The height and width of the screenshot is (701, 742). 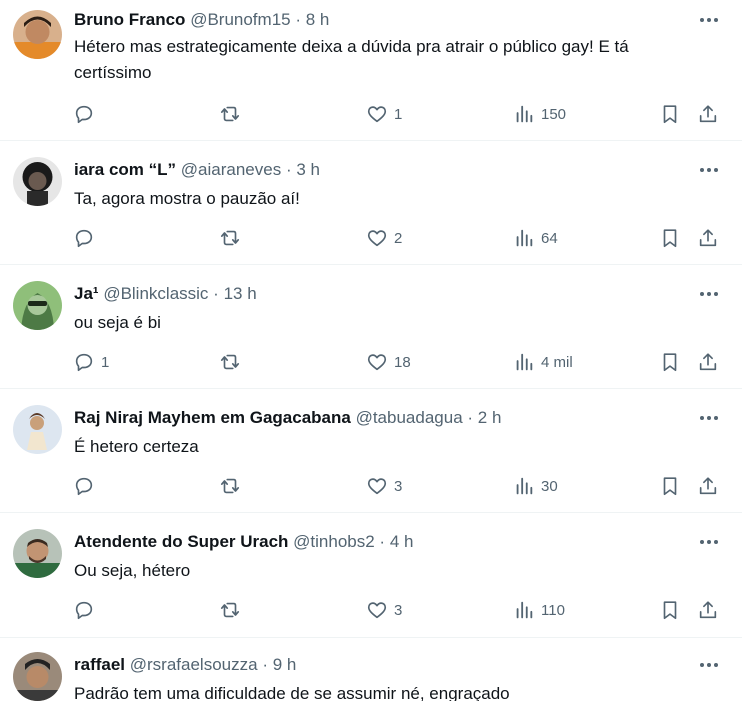 I want to click on heart-icon, so click(x=377, y=486).